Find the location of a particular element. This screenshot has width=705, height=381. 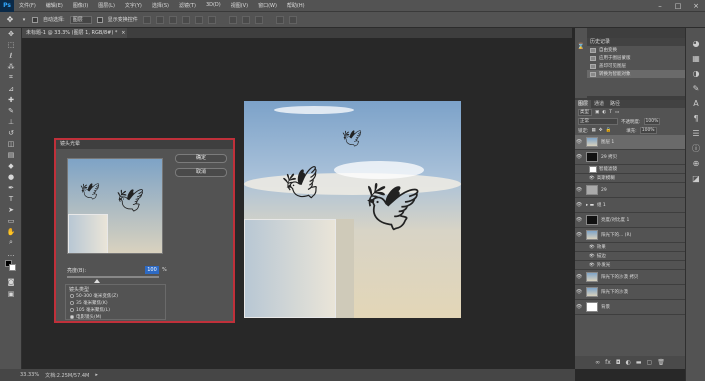

history-brush-tool-icon: ↺ is located at coordinates (11, 132).